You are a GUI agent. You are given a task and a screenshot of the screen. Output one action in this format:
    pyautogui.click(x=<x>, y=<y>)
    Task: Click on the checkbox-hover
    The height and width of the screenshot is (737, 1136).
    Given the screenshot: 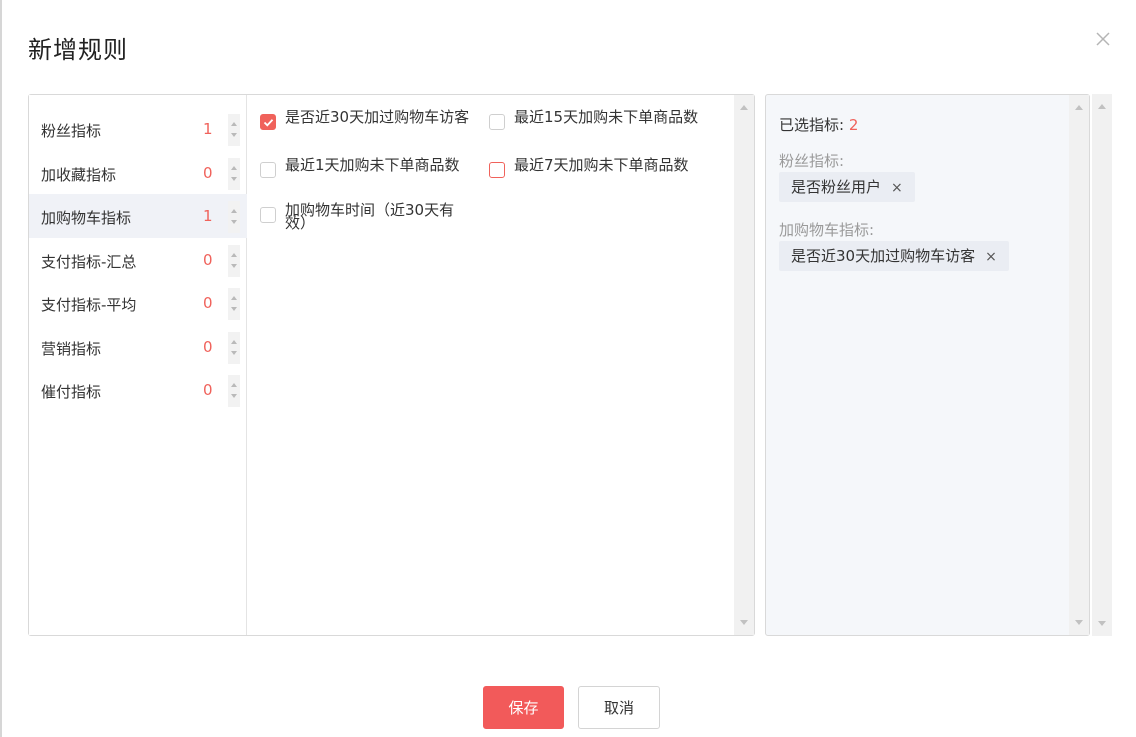 What is the action you would take?
    pyautogui.click(x=497, y=170)
    